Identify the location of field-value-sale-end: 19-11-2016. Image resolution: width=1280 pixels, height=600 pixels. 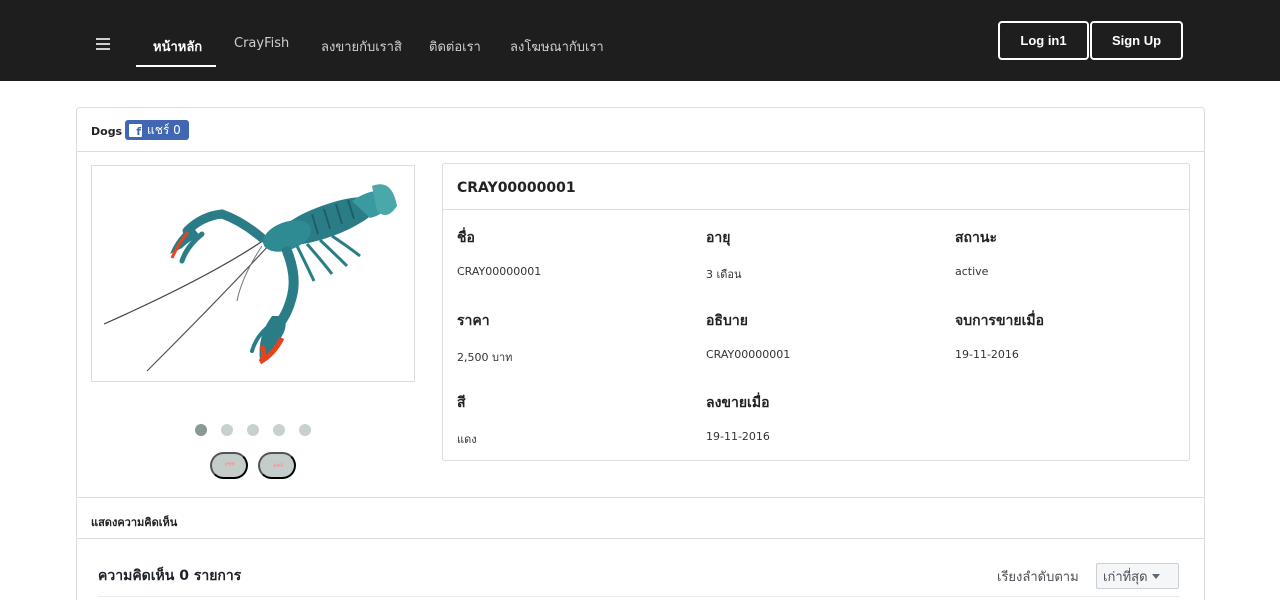
(987, 354).